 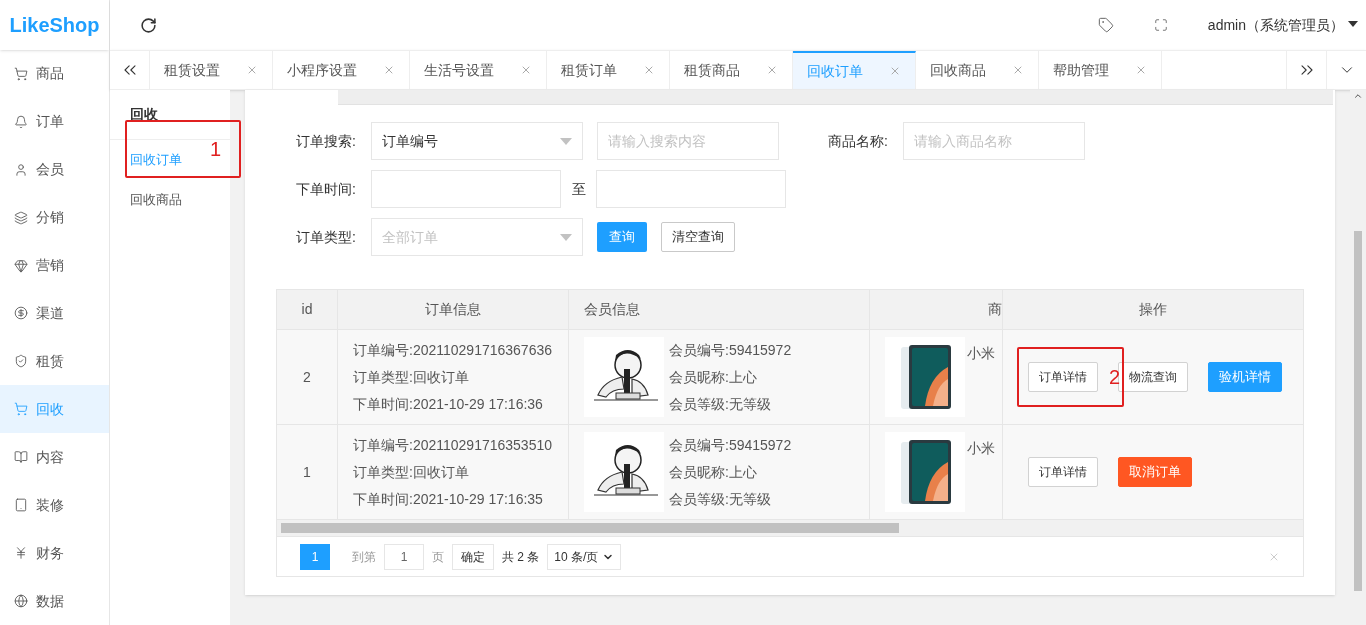 What do you see at coordinates (453, 445) in the screenshot?
I see `order-info-line: 订单编号:202110291716353510` at bounding box center [453, 445].